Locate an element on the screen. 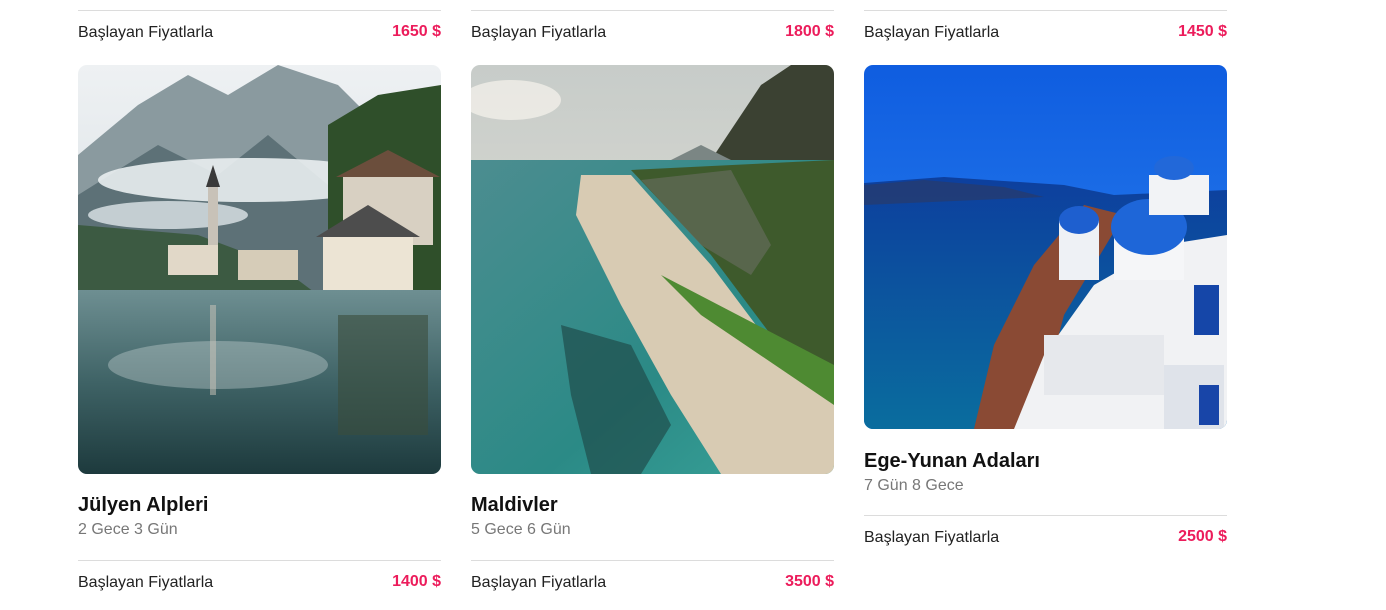 This screenshot has height=610, width=1386. price-value: 2500 $ is located at coordinates (1202, 536).